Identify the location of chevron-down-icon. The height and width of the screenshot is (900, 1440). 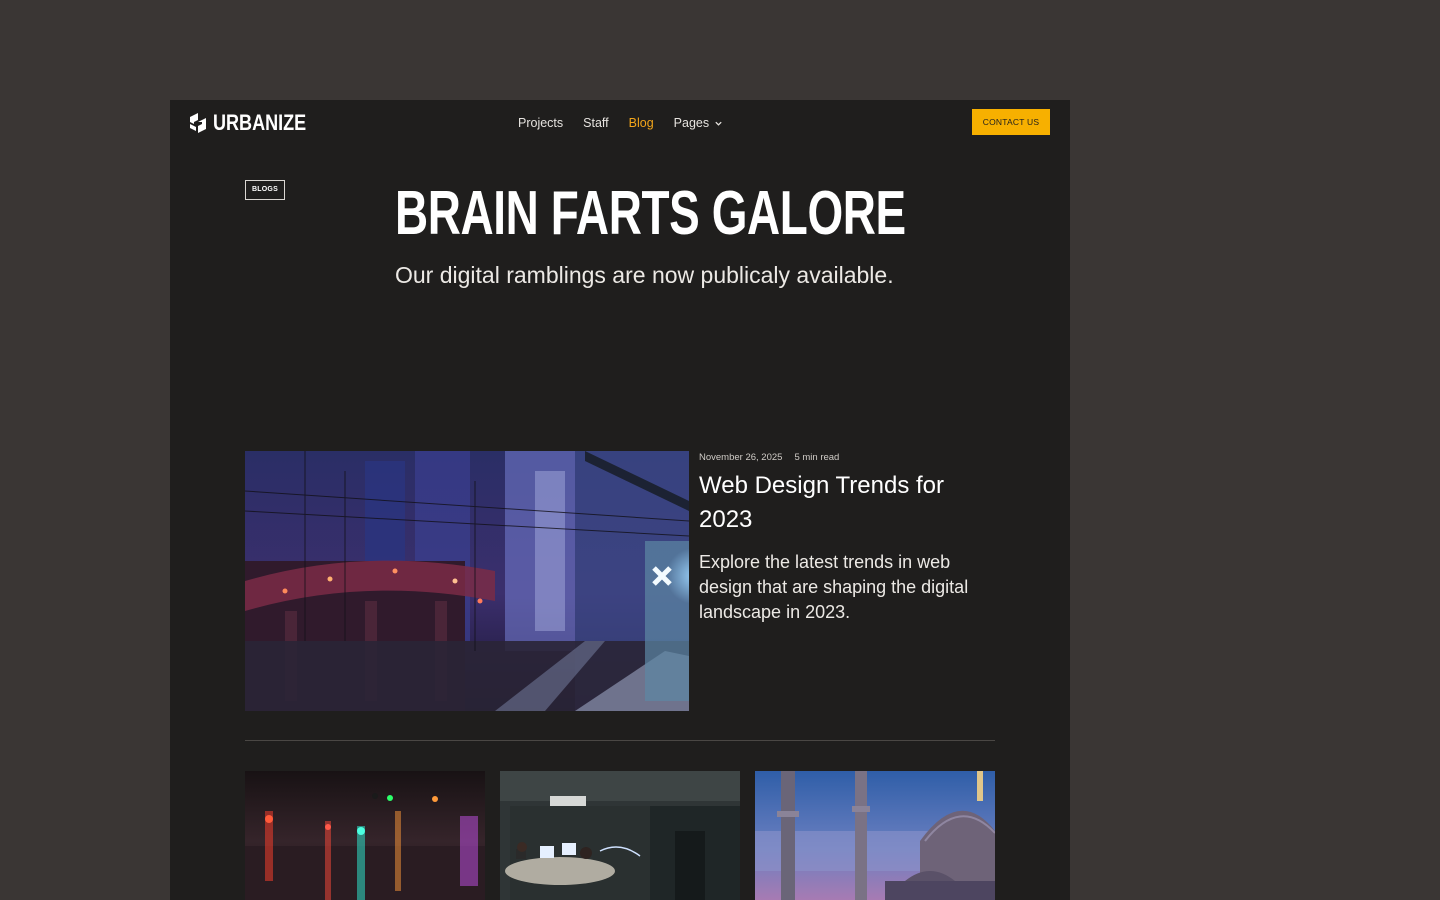
(718, 123).